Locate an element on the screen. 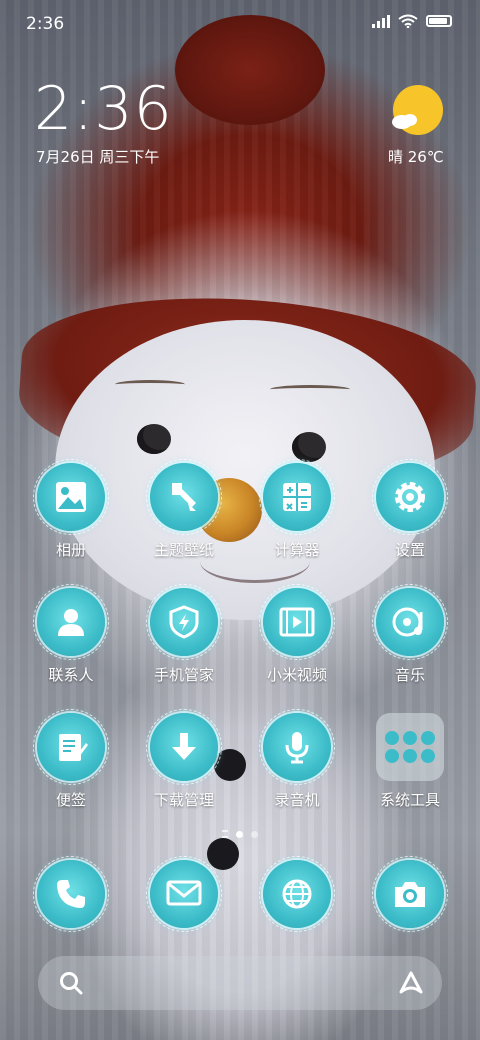 The width and height of the screenshot is (480, 1040). app-calculator: 计算器 is located at coordinates (297, 509).